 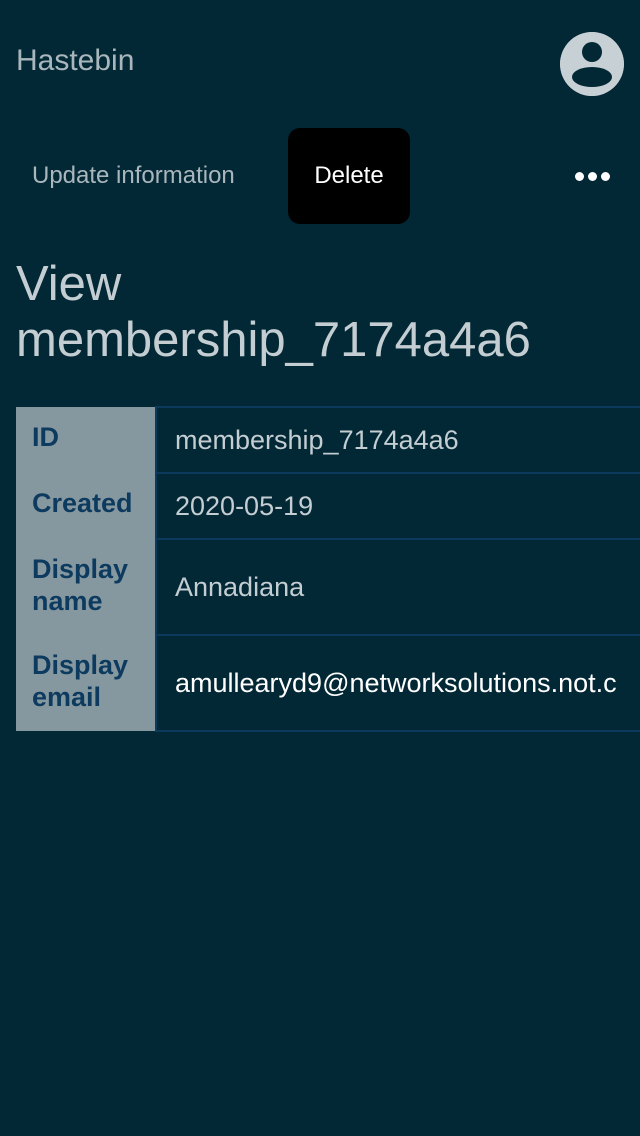 I want to click on detail-label: ID, so click(x=86, y=440).